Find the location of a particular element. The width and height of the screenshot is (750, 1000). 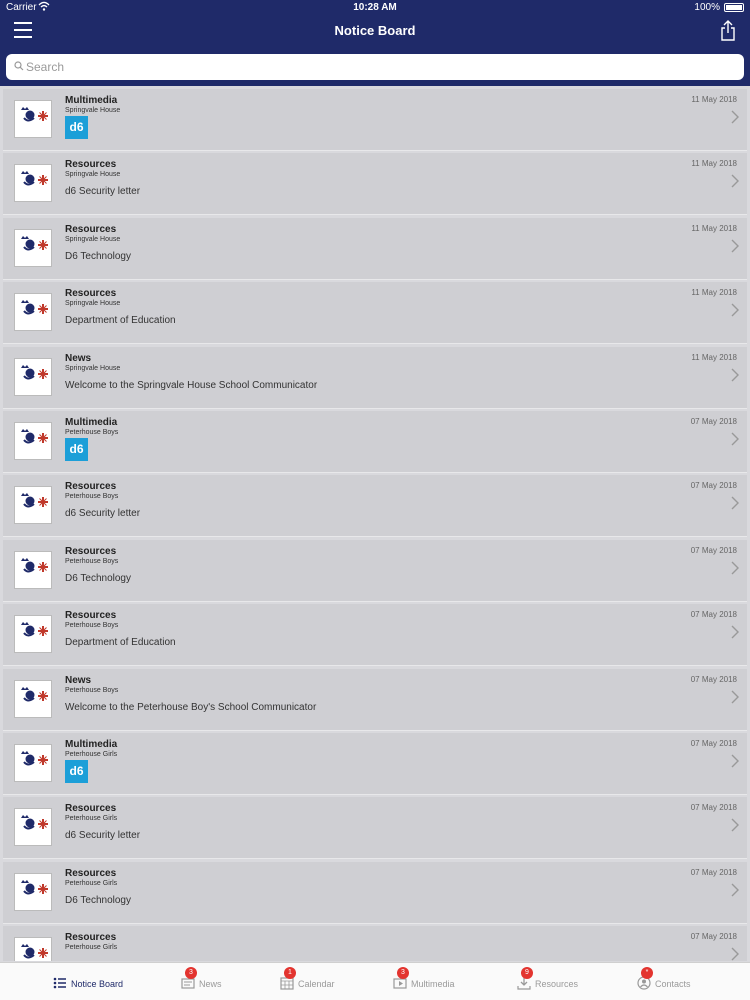

tab-label: News is located at coordinates (210, 984).